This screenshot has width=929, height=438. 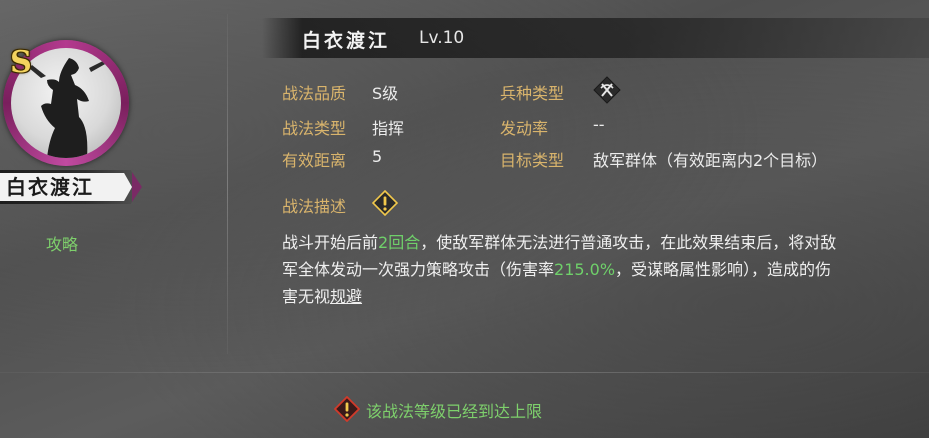 What do you see at coordinates (454, 411) in the screenshot?
I see `max-level-note: 该战法等级已经到达上限` at bounding box center [454, 411].